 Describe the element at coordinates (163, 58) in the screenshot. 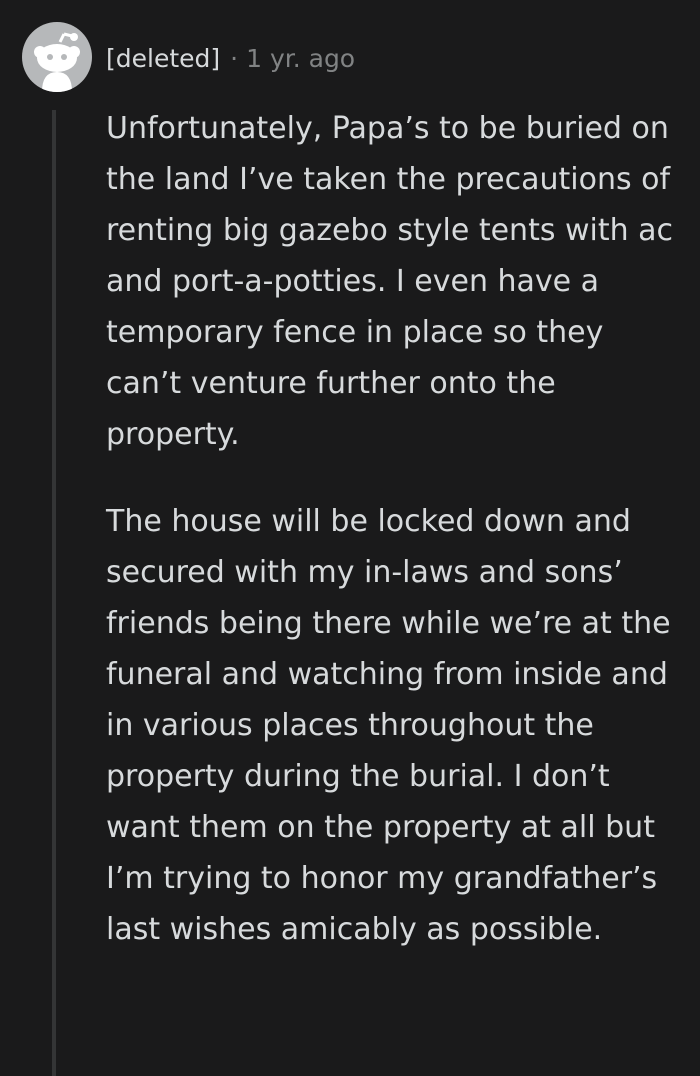

I see `author-name: [deleted]` at that location.